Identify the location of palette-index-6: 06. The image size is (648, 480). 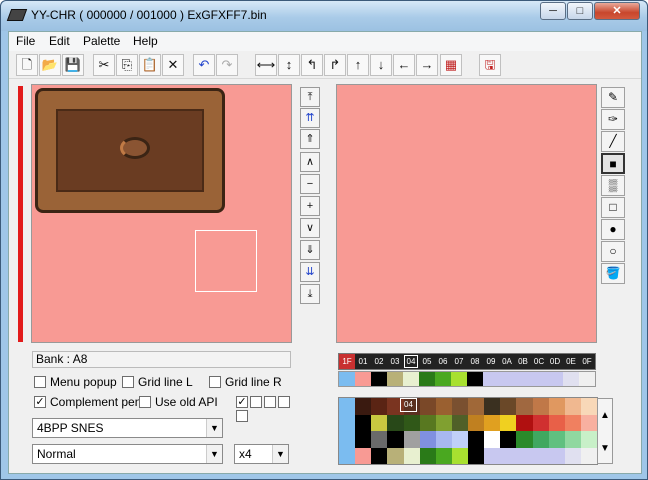
(443, 361).